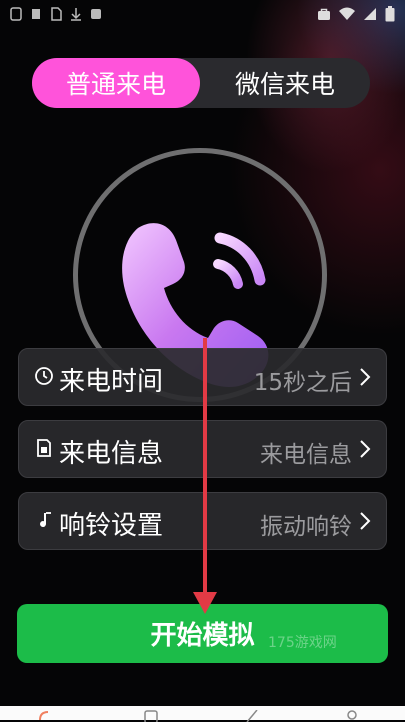 This screenshot has height=722, width=405. What do you see at coordinates (202, 714) in the screenshot?
I see `bottom-navigation` at bounding box center [202, 714].